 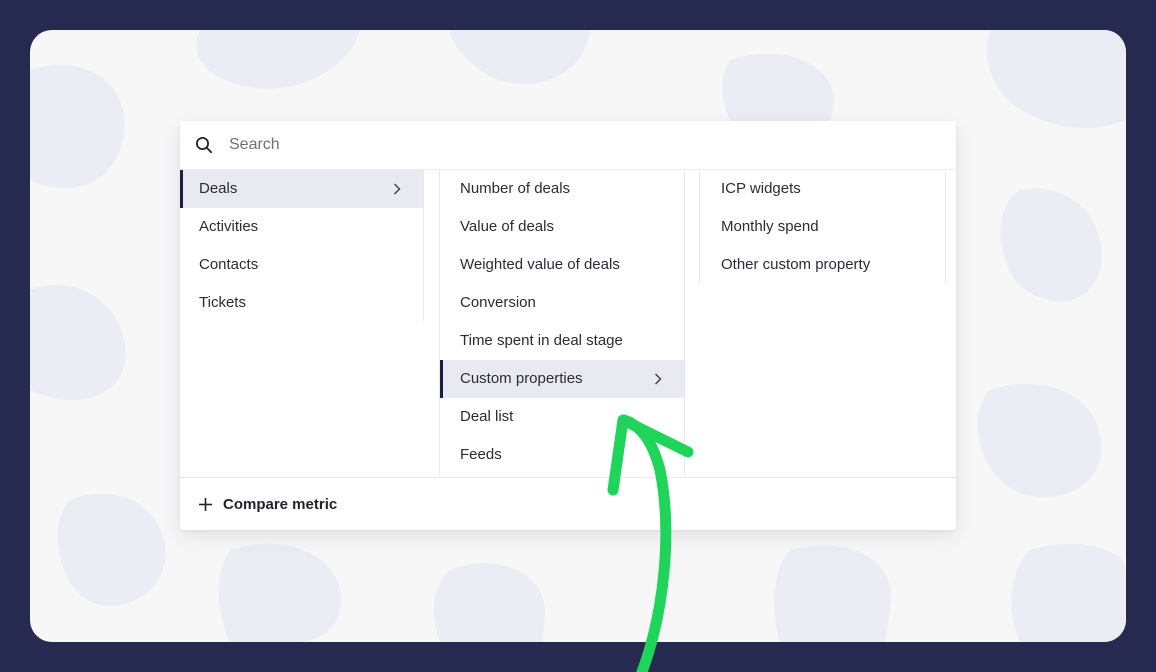 What do you see at coordinates (562, 303) in the screenshot?
I see `metric-item-conversion: Conversion` at bounding box center [562, 303].